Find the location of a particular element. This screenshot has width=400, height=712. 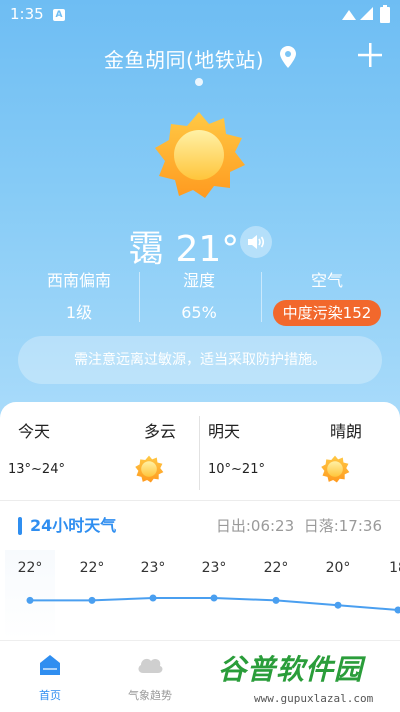

forecast-condition: 晴朗 is located at coordinates (345, 431).